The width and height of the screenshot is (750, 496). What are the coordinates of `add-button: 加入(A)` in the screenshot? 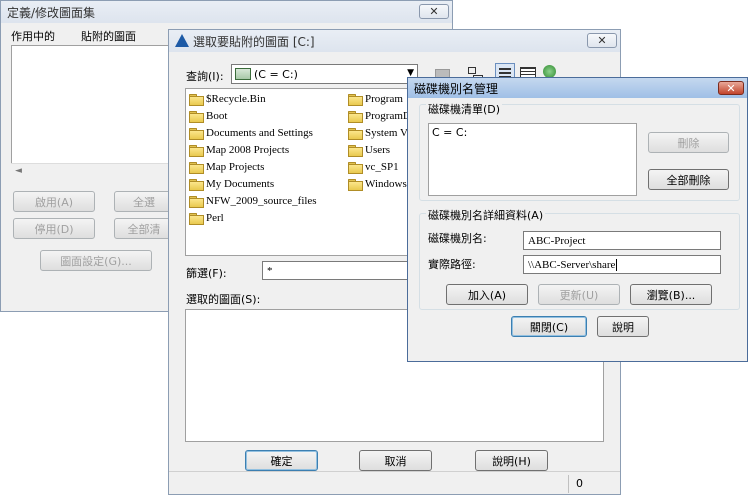 It's located at (487, 294).